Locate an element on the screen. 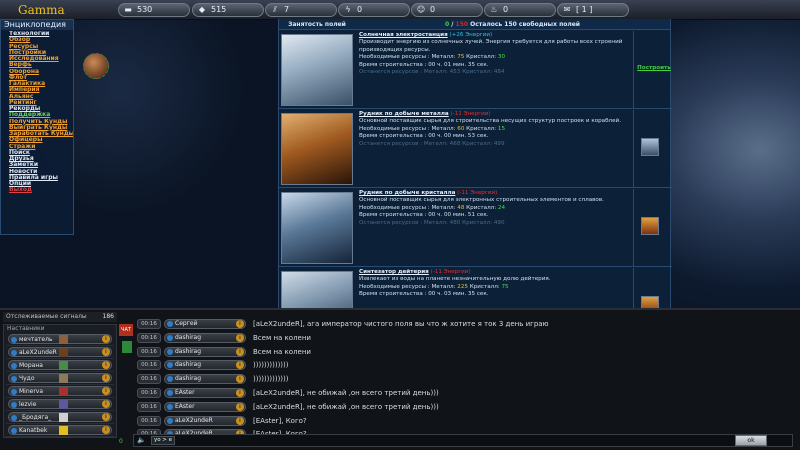 Image resolution: width=800 pixels, height=450 pixels. mentor-name: Морана is located at coordinates (31, 365).